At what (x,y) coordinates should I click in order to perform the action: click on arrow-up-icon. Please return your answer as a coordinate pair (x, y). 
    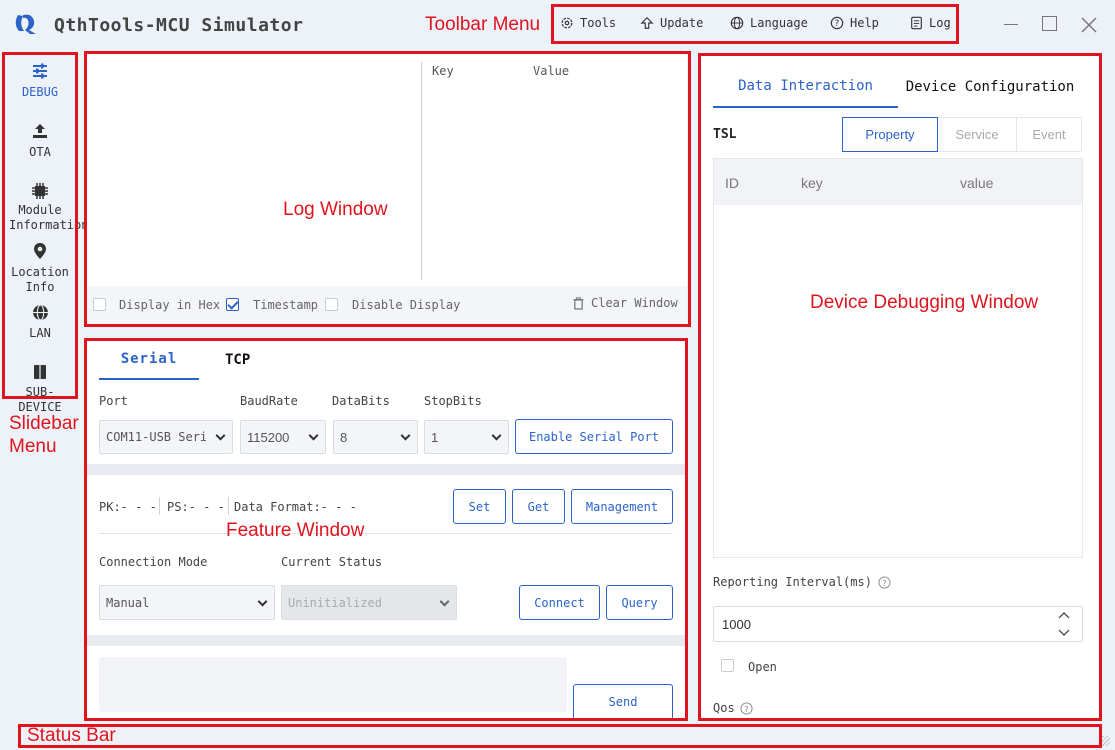
    Looking at the image, I should click on (647, 22).